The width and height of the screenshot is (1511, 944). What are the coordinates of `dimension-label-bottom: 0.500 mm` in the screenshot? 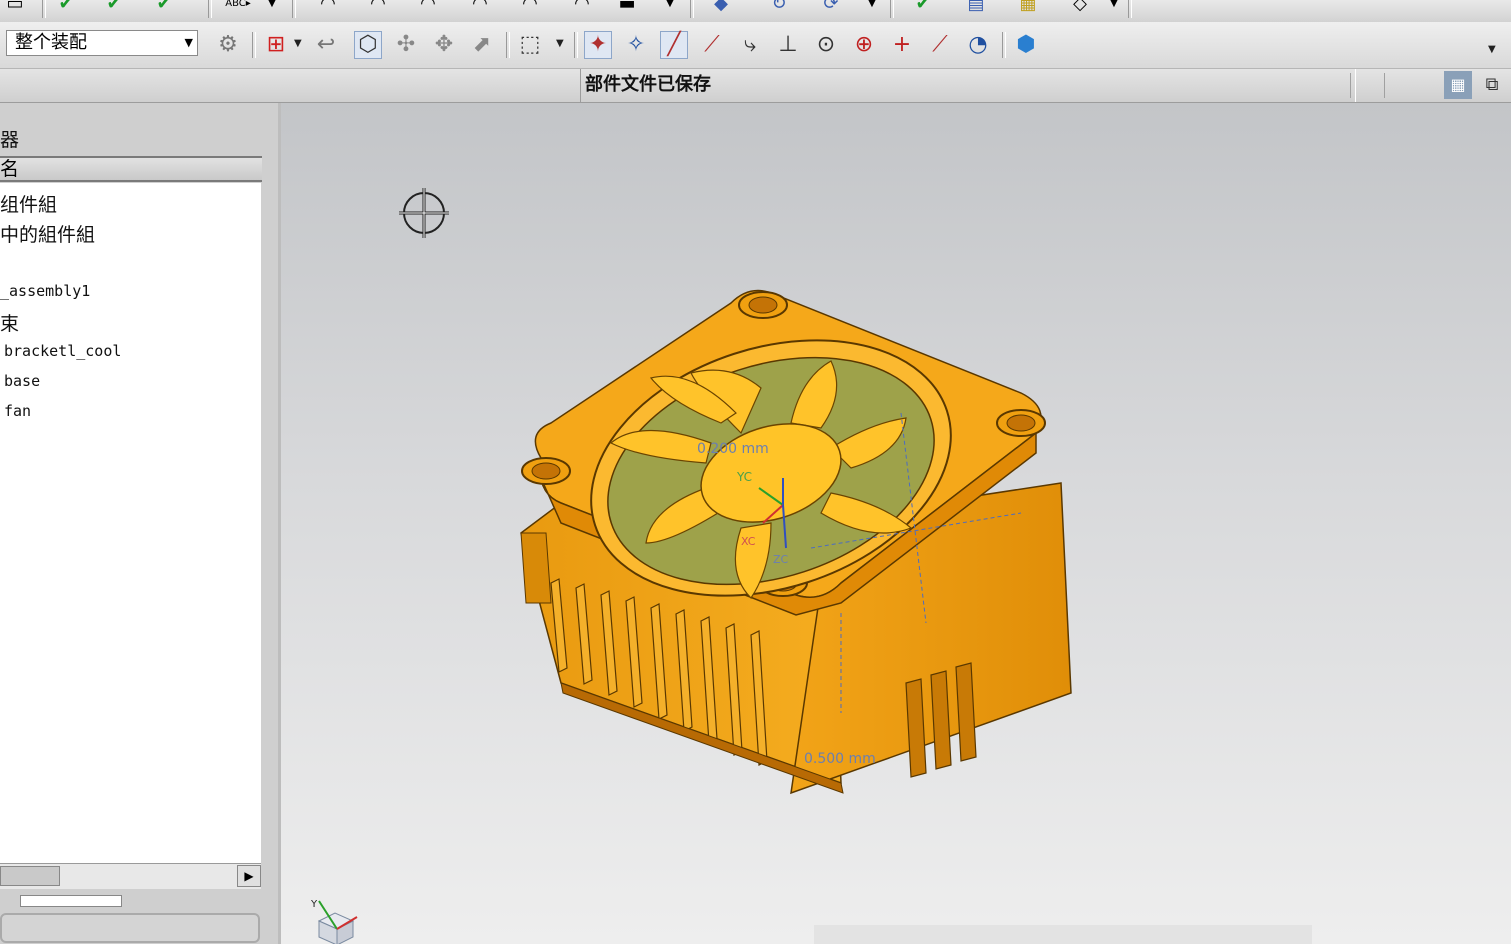 It's located at (840, 759).